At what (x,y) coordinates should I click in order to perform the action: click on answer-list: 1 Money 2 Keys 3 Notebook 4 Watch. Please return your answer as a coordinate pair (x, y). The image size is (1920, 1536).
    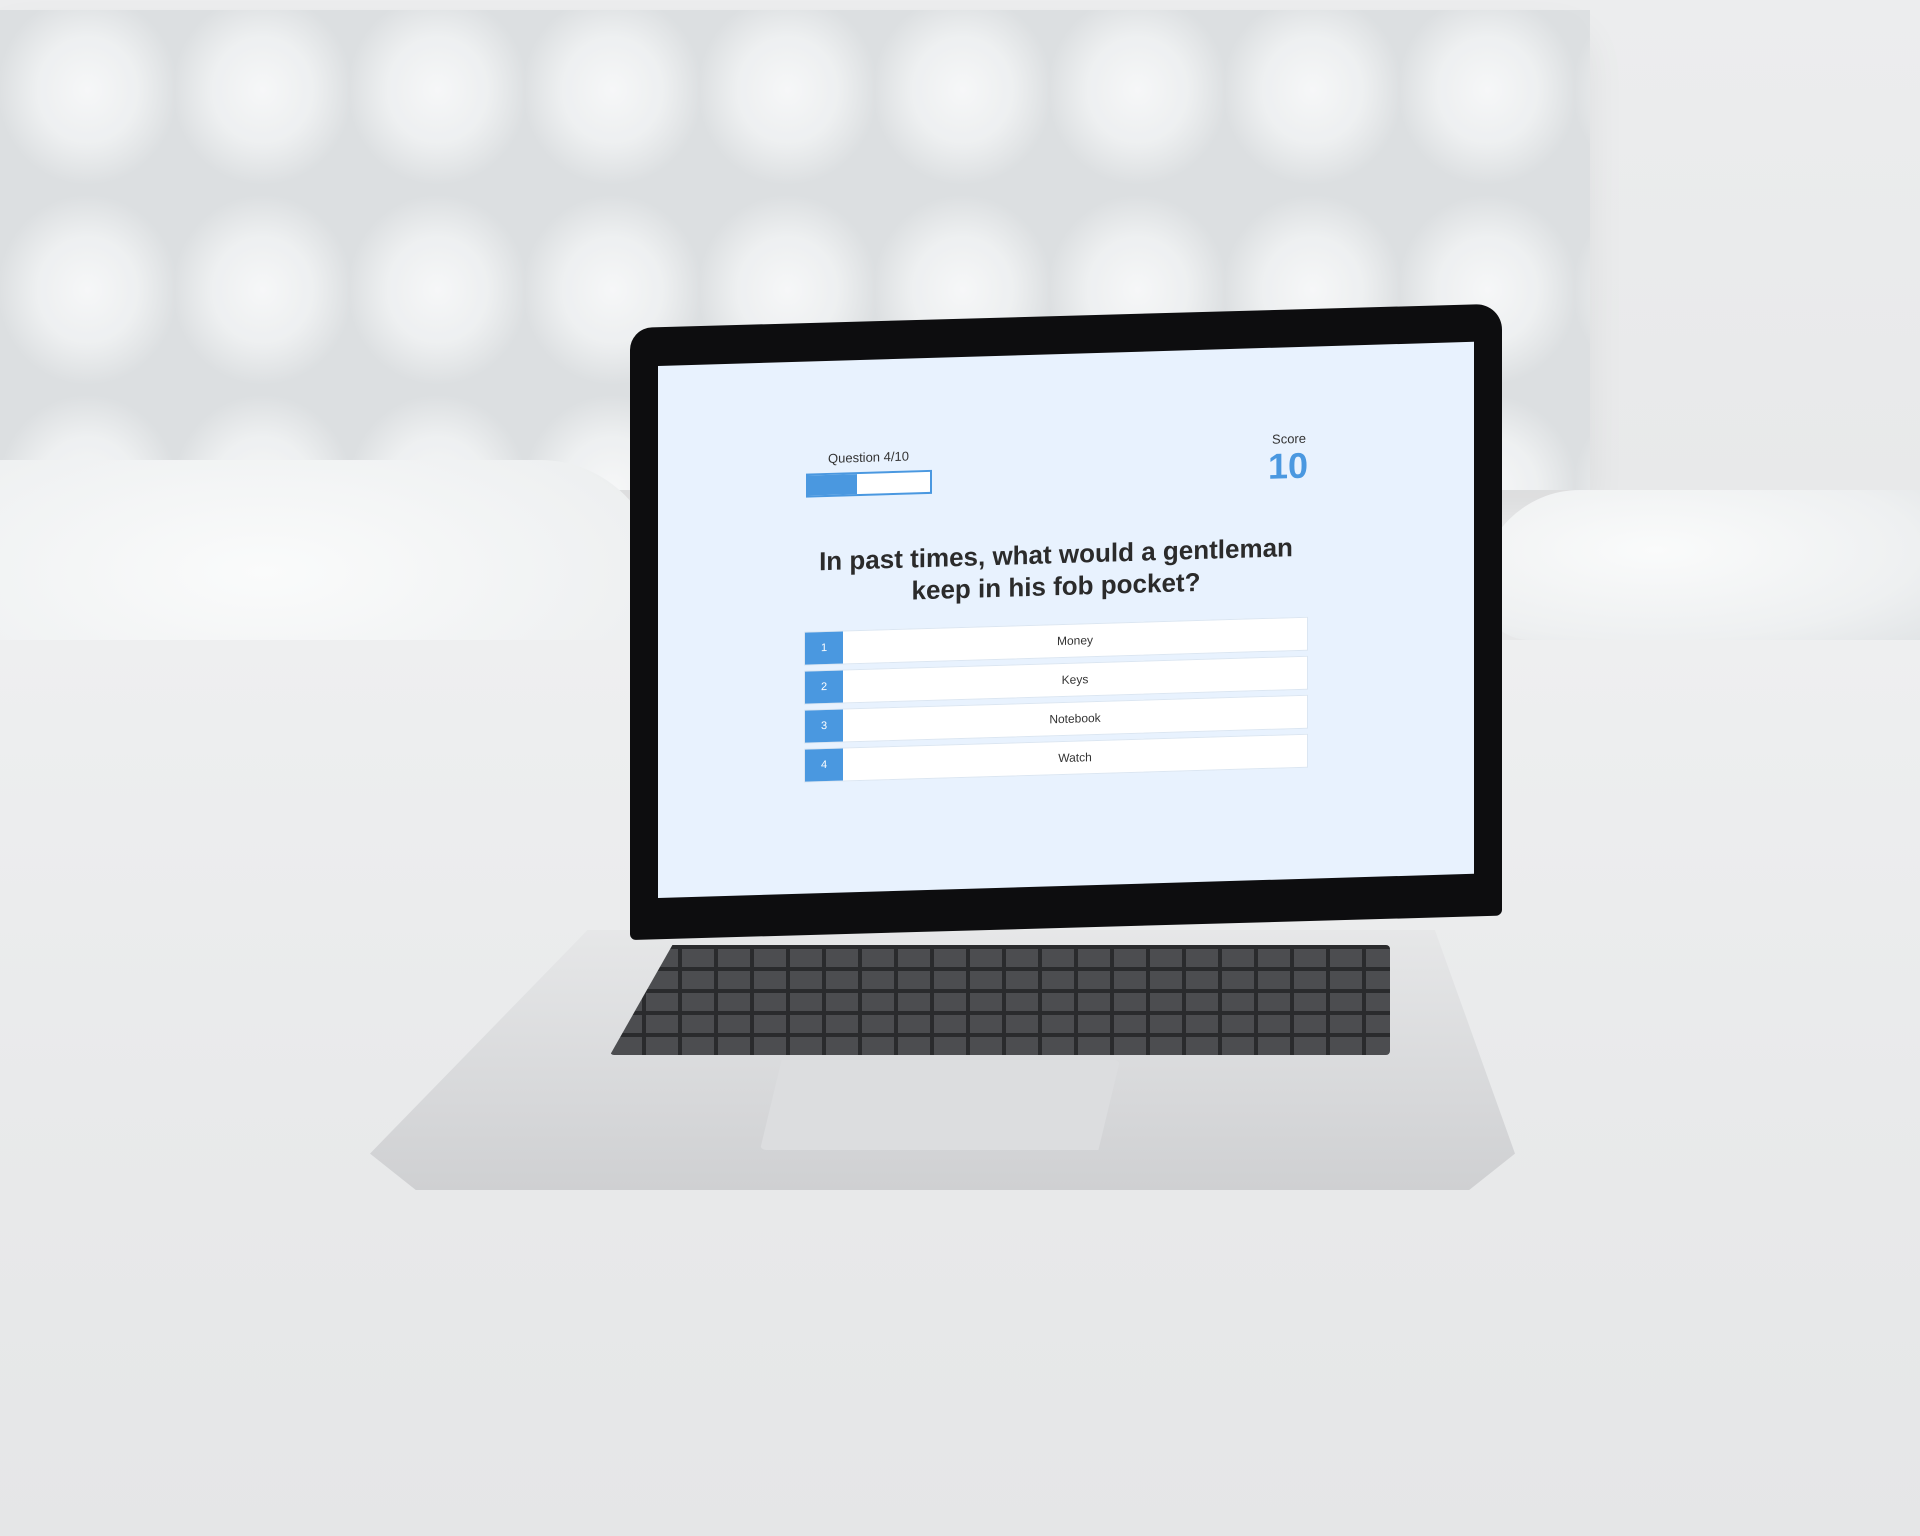
    Looking at the image, I should click on (1056, 702).